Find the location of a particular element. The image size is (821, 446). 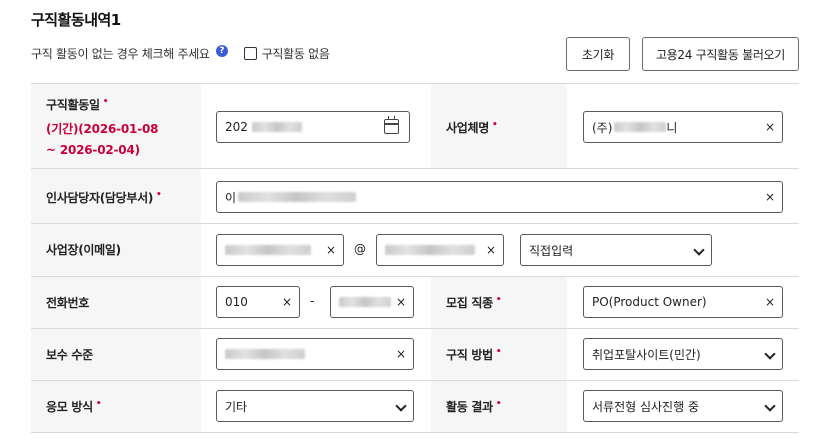

company-name-label: 사업체명 • is located at coordinates (472, 127).